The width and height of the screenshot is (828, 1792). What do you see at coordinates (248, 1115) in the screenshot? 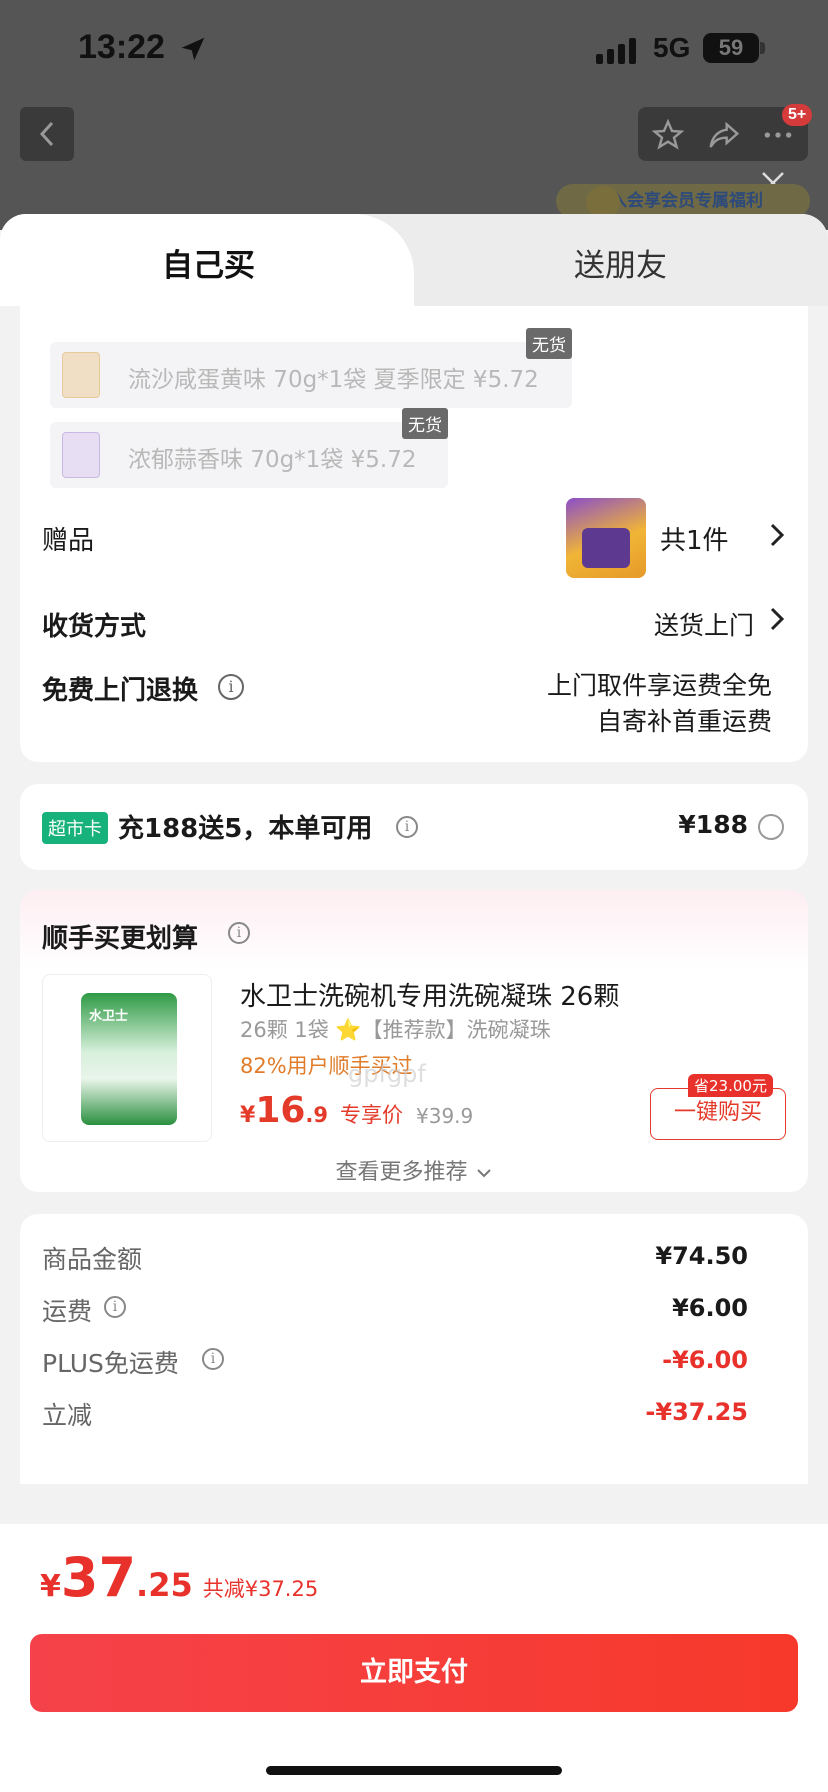
I see `price-currency: ¥` at bounding box center [248, 1115].